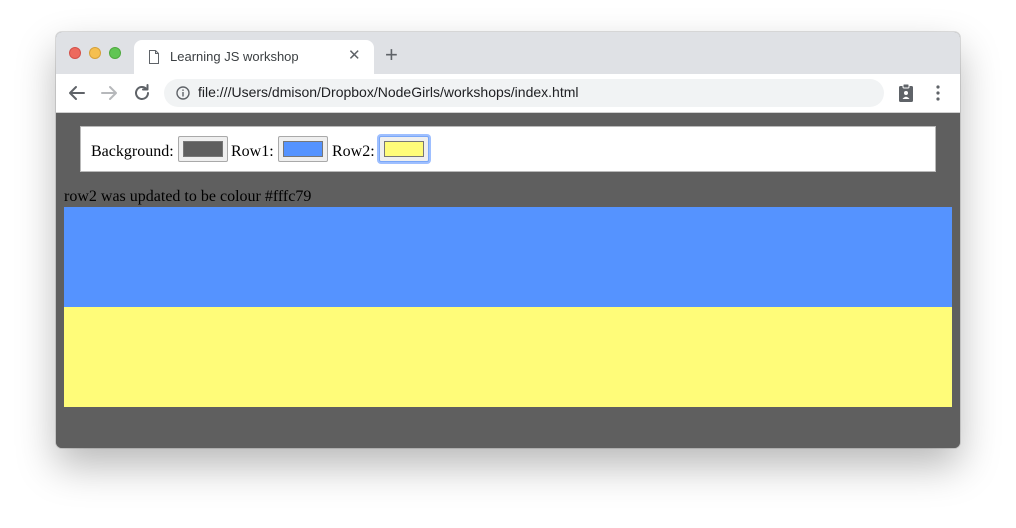 The image size is (1016, 528). Describe the element at coordinates (183, 93) in the screenshot. I see `info-icon` at that location.